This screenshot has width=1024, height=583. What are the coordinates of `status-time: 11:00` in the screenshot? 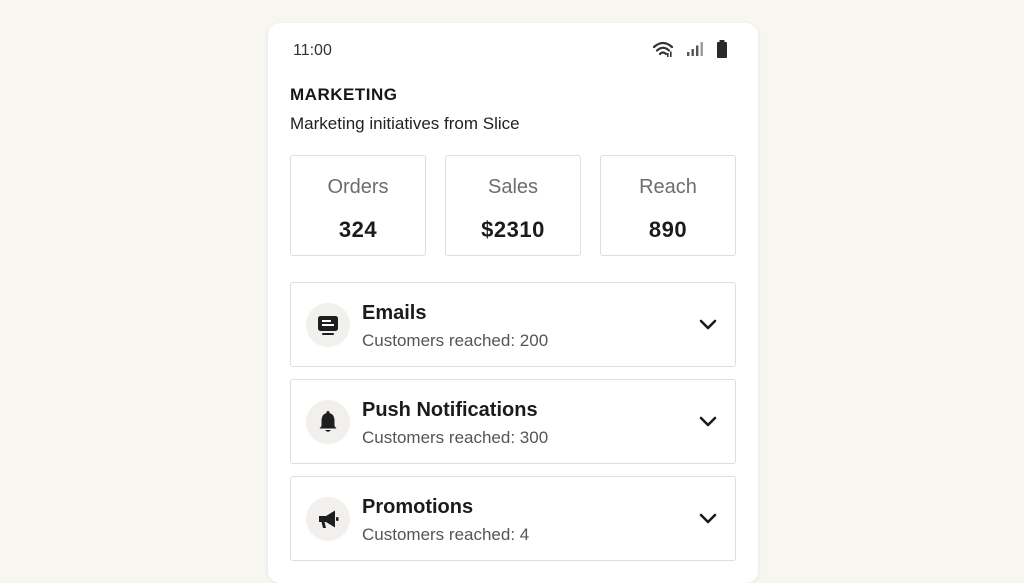 It's located at (312, 50).